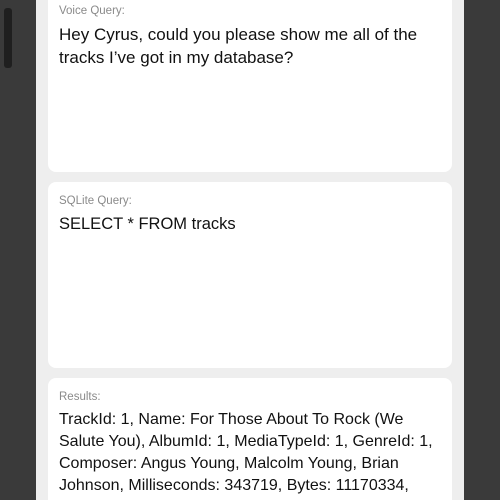 The width and height of the screenshot is (500, 500). I want to click on sqlite-query-text: SELECT * FROM tracks, so click(147, 224).